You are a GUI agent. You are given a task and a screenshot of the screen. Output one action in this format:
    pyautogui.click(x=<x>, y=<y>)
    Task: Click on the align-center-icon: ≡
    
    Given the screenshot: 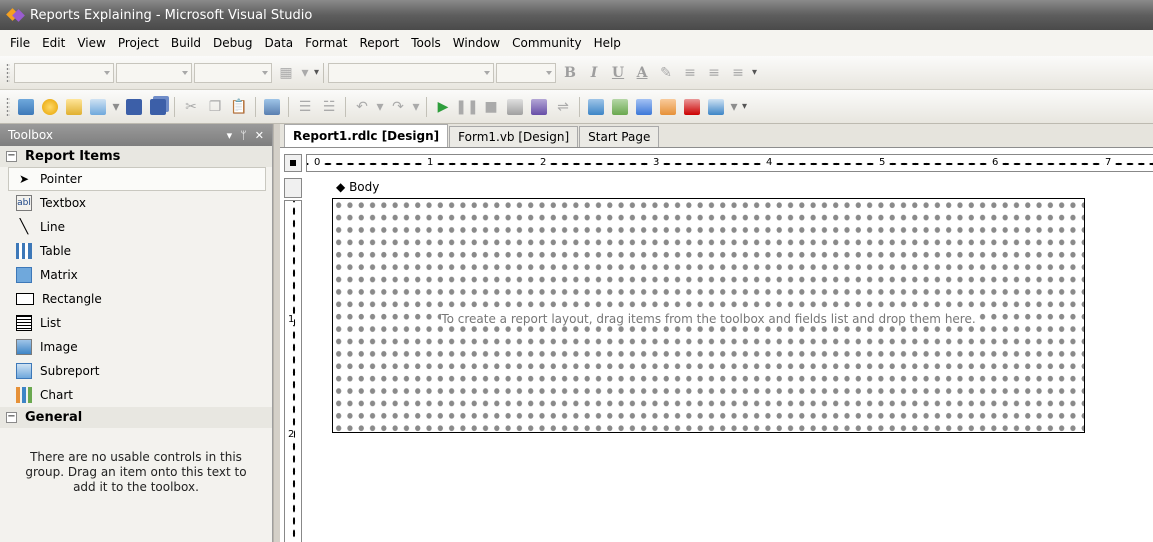 What is the action you would take?
    pyautogui.click(x=714, y=73)
    